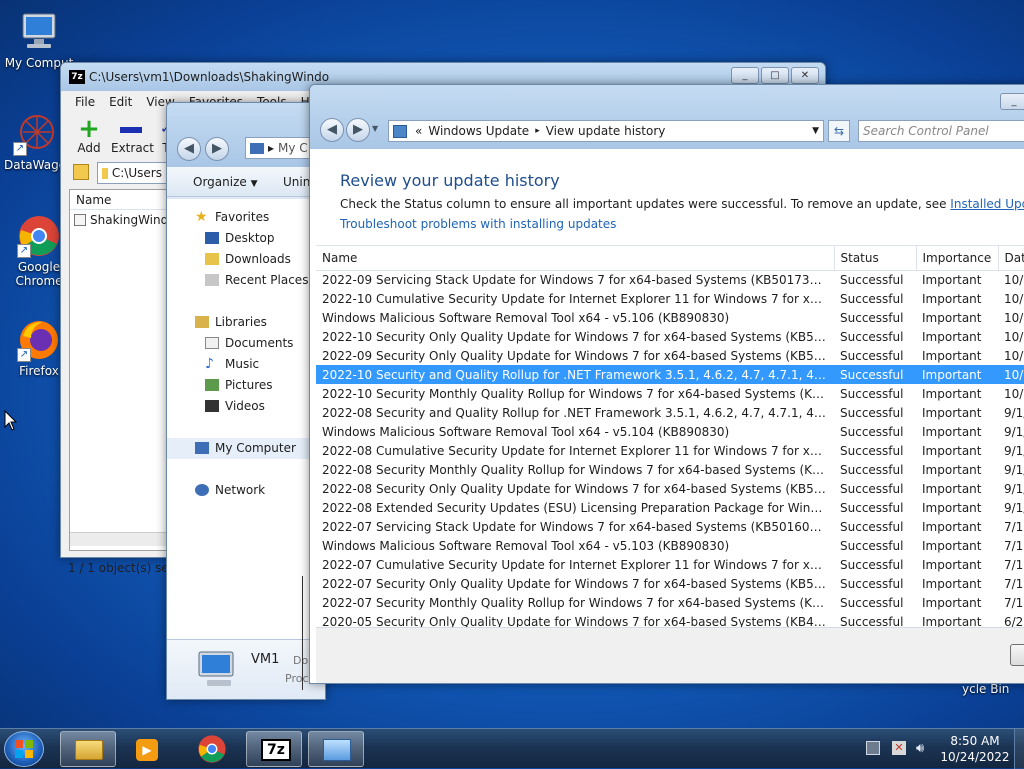 The image size is (1024, 769). I want to click on update-minimize-button: _, so click(1012, 101).